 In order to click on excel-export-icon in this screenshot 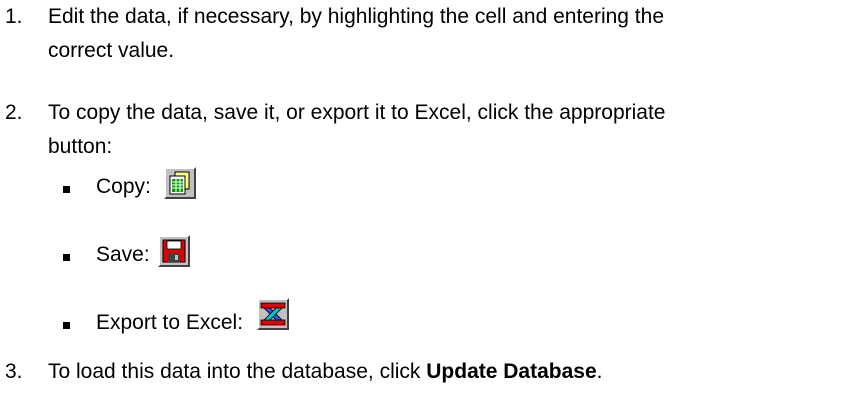, I will do `click(273, 314)`.